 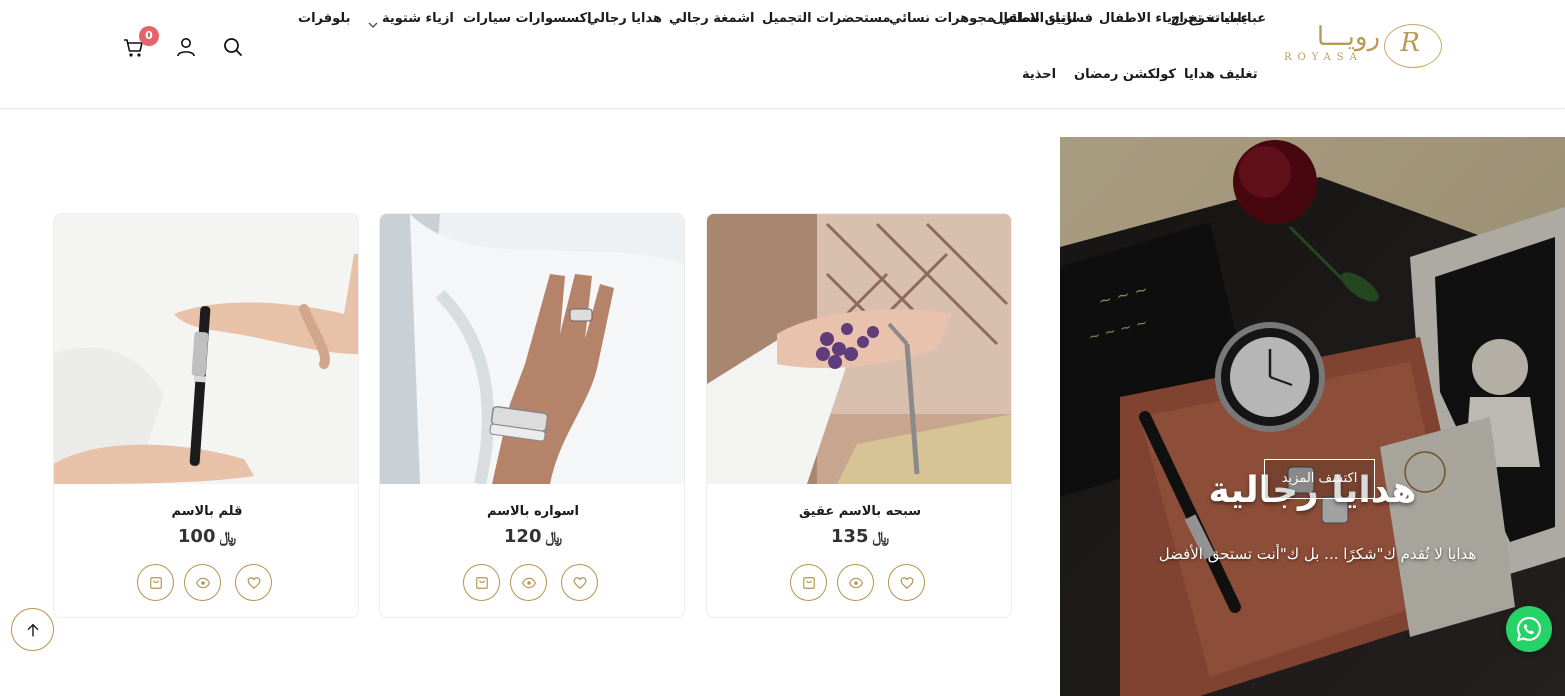 I want to click on nav-item-cosmetics: مستحضرات التجميل, so click(x=826, y=18).